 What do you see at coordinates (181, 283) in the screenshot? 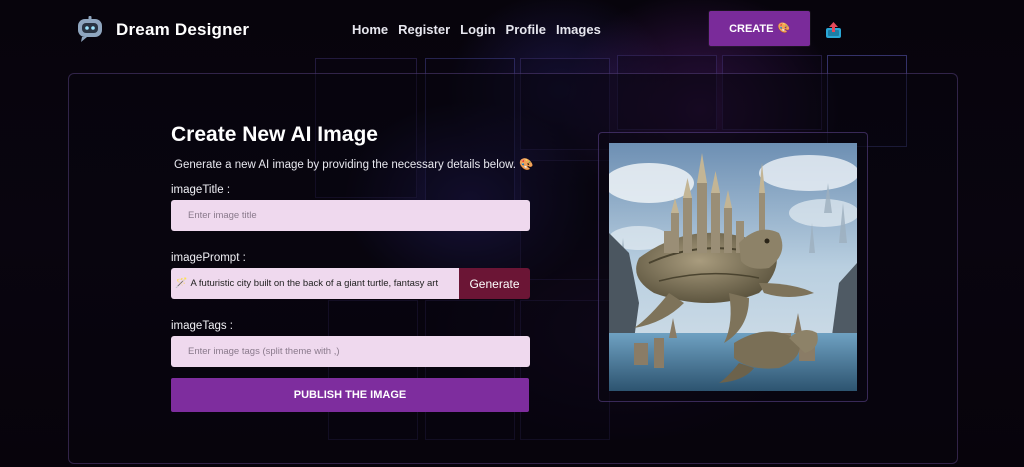
I see `magic-wand-icon: 🪄` at bounding box center [181, 283].